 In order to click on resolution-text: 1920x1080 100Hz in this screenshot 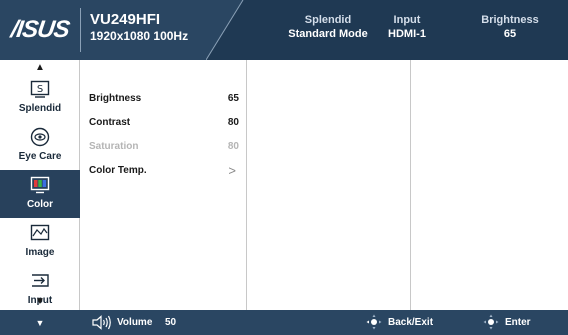, I will do `click(139, 36)`.